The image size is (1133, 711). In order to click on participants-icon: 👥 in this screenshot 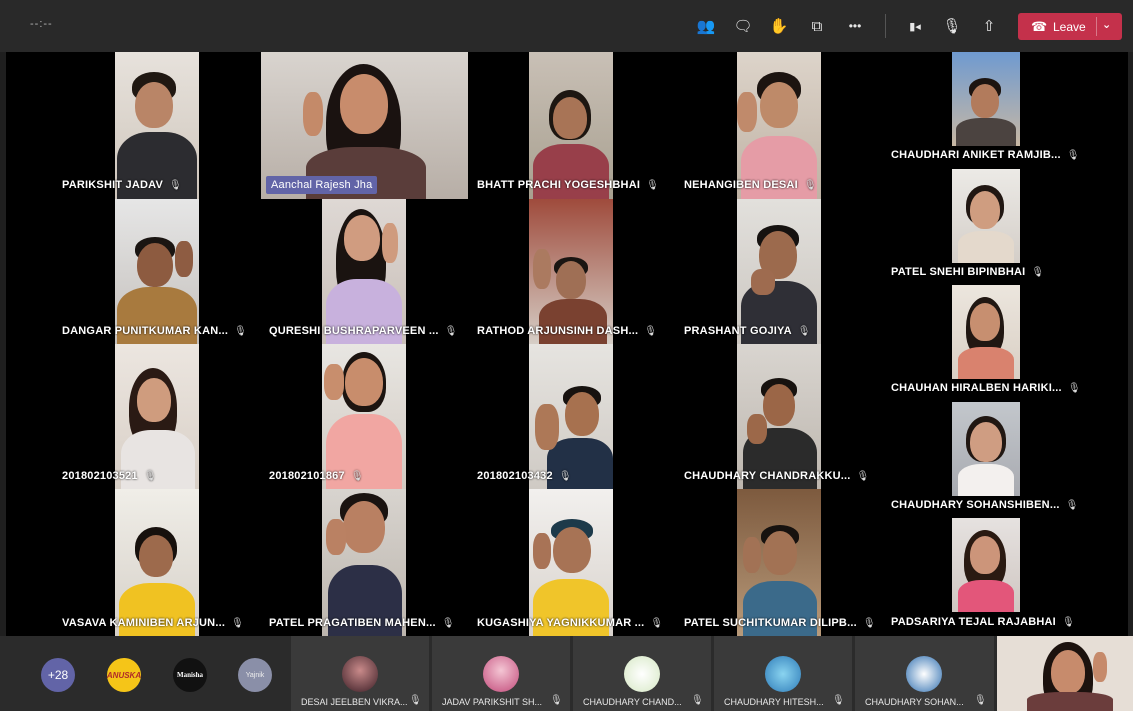, I will do `click(706, 26)`.